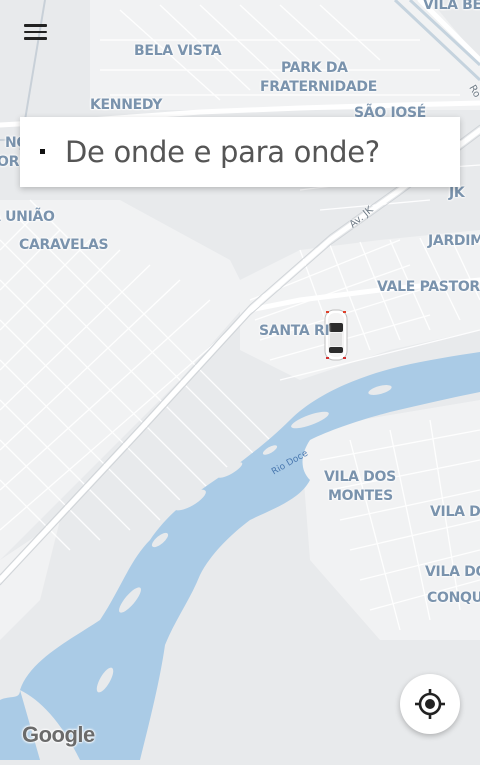 The image size is (480, 765). I want to click on map-label-vale-pastoril: VALE PASTORIL, so click(428, 287).